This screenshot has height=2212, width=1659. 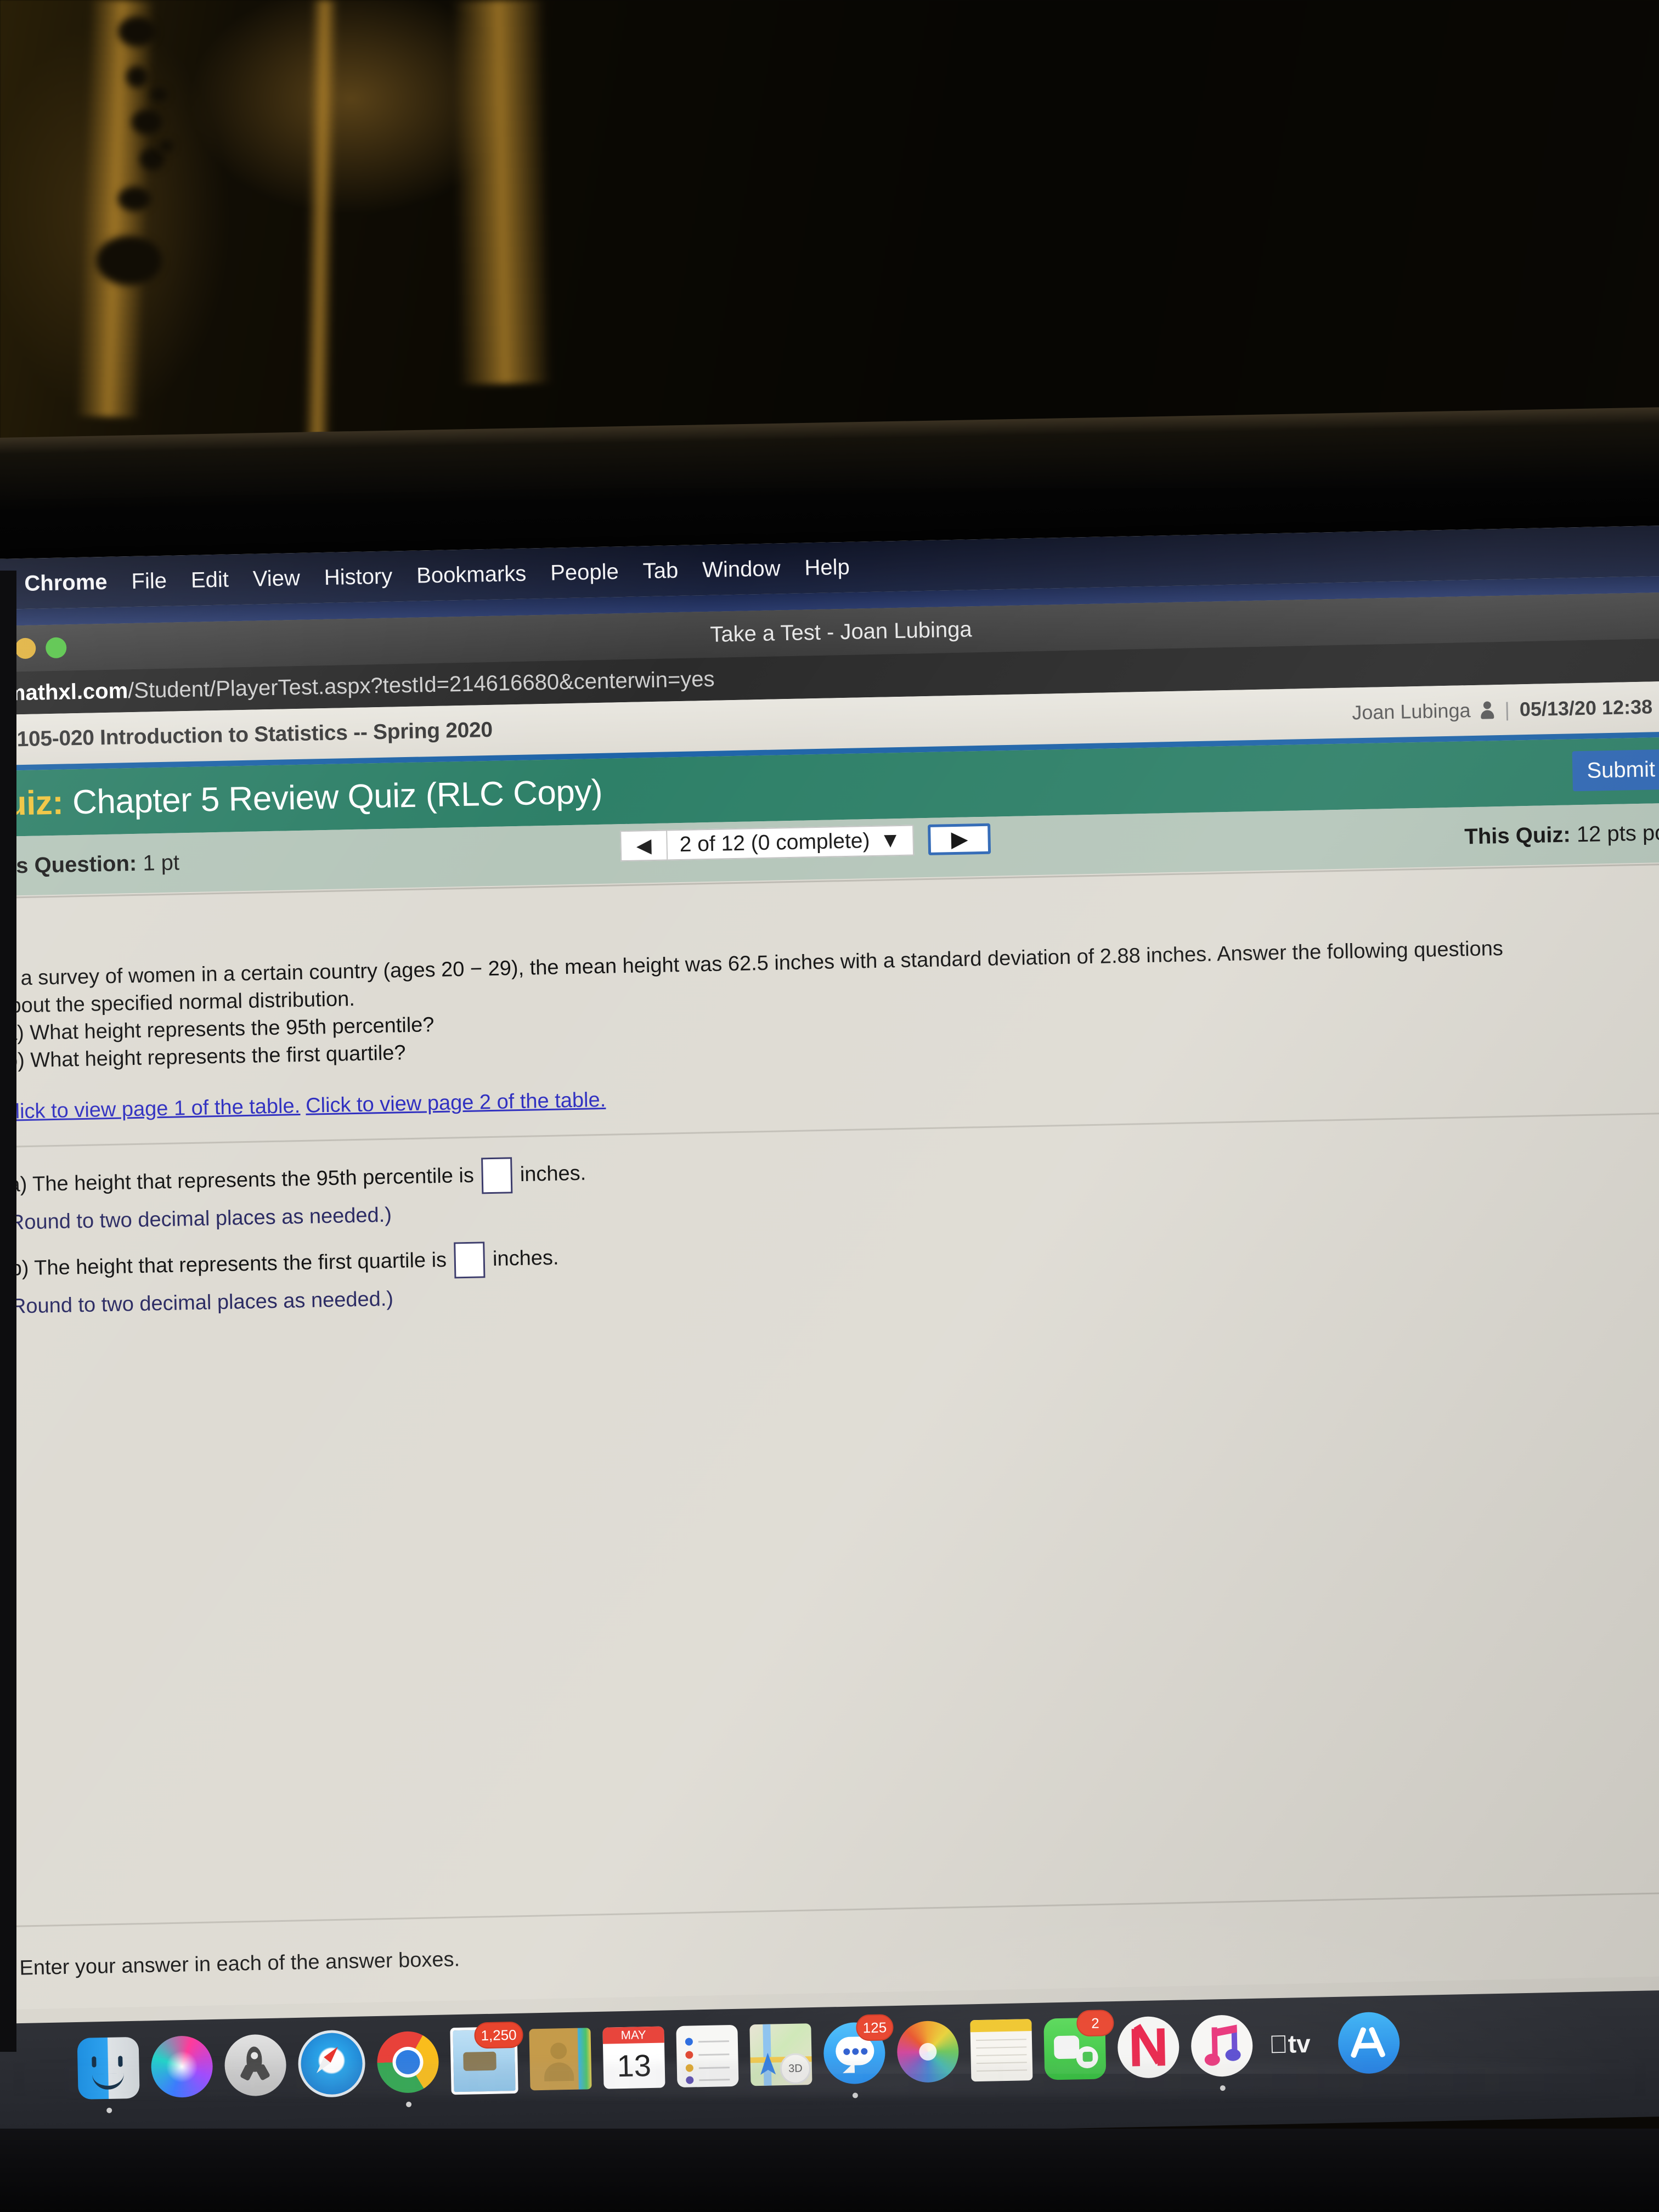 I want to click on menu-item-file: File, so click(x=149, y=581).